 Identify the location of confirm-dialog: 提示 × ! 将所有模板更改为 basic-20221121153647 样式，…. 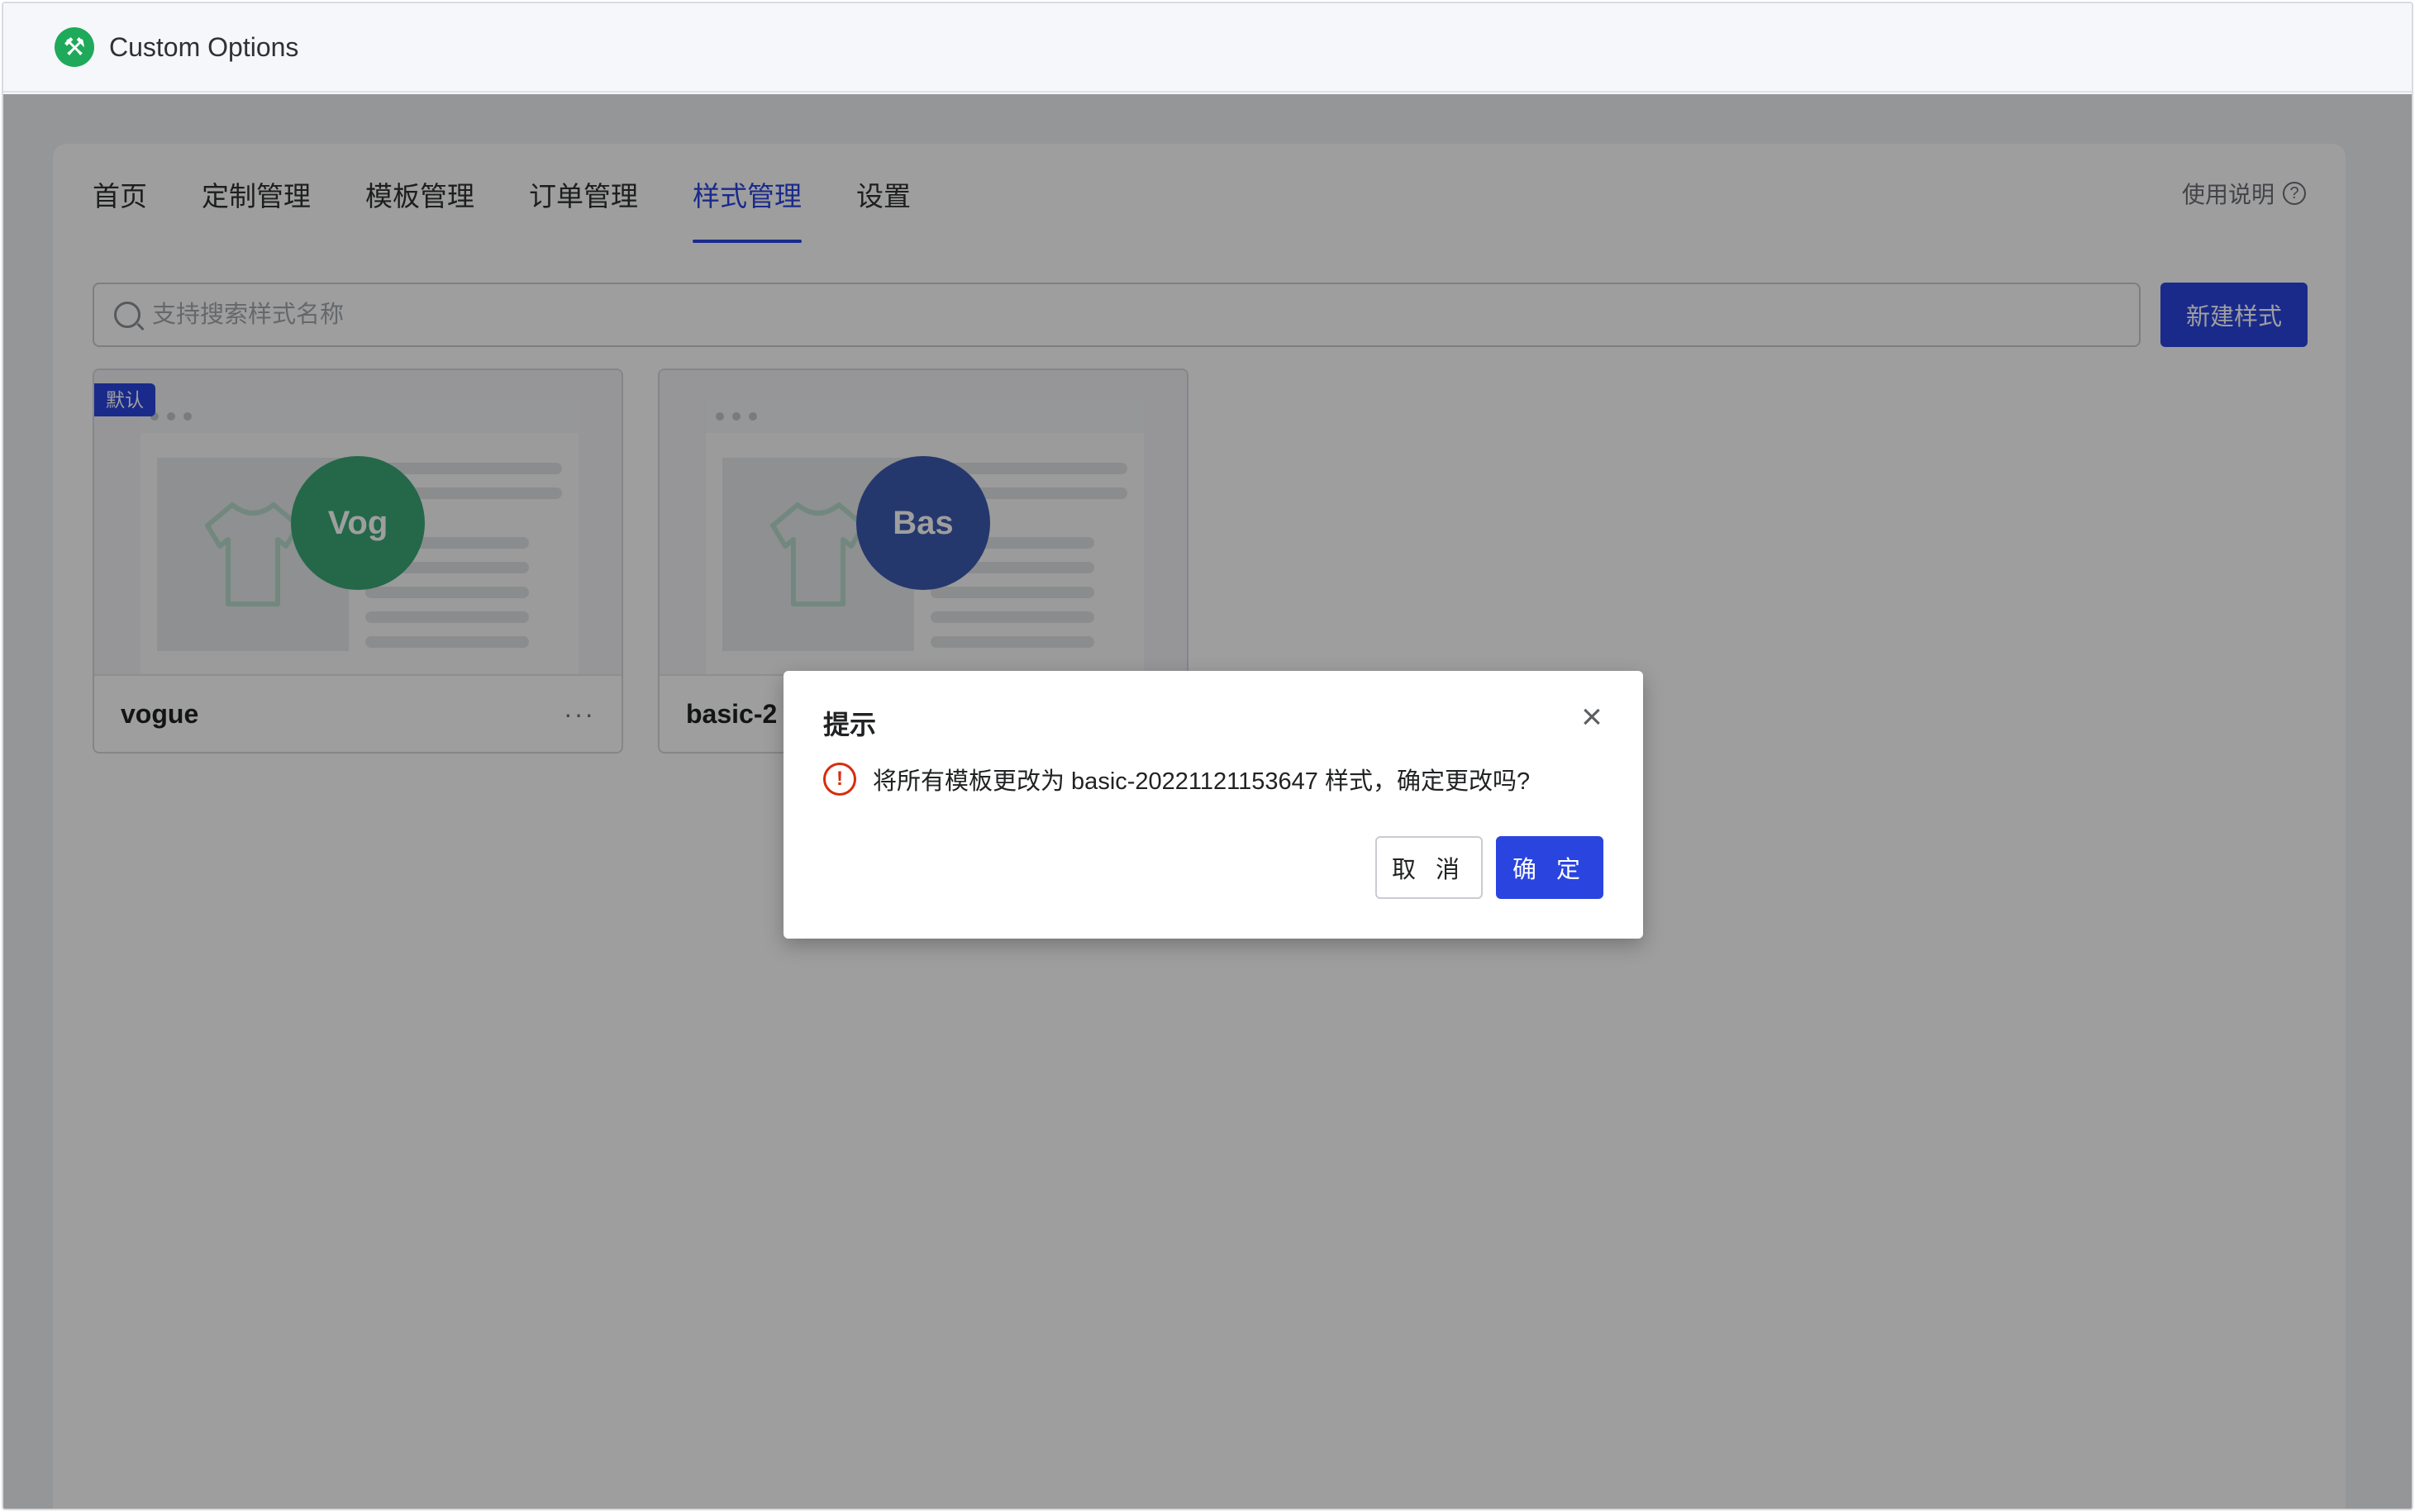
(1213, 805).